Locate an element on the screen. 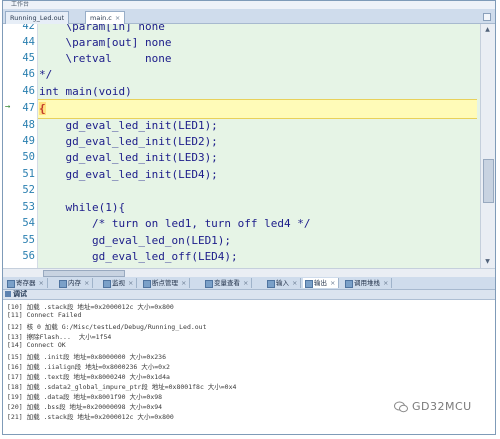 This screenshot has height=439, width=500. code-line: gd_eval_led_init(LED3); is located at coordinates (128, 157).